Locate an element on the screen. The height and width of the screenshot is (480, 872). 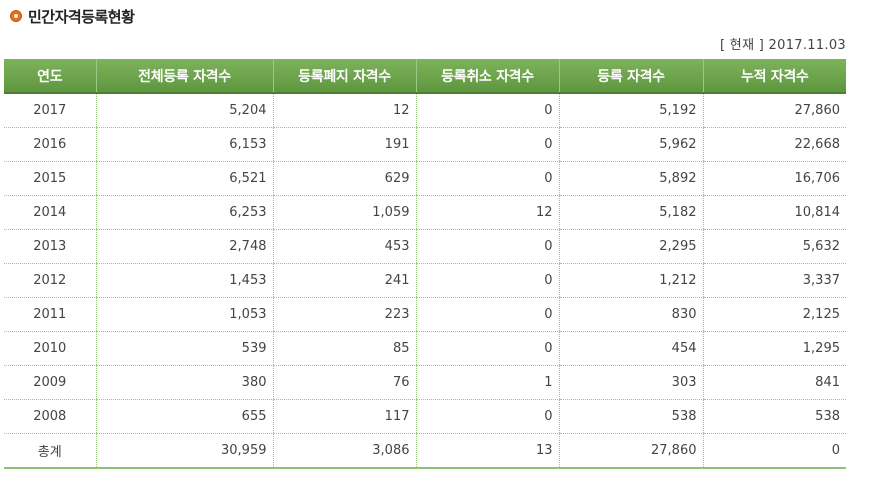
cell-abolished: 12 is located at coordinates (344, 110).